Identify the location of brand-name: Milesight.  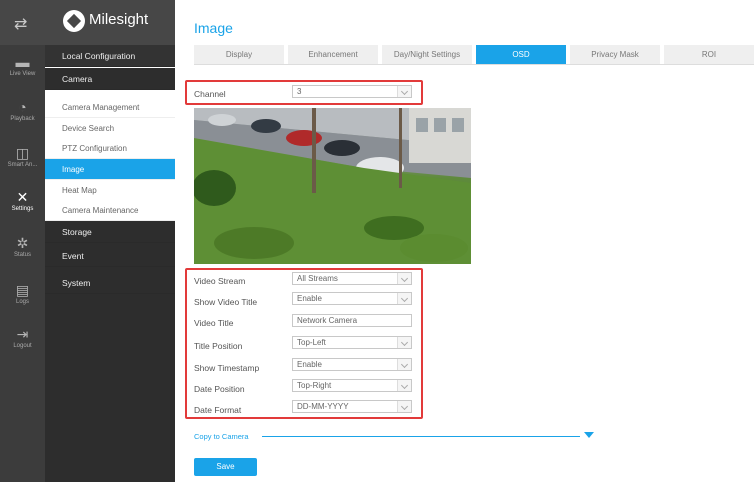
(119, 19).